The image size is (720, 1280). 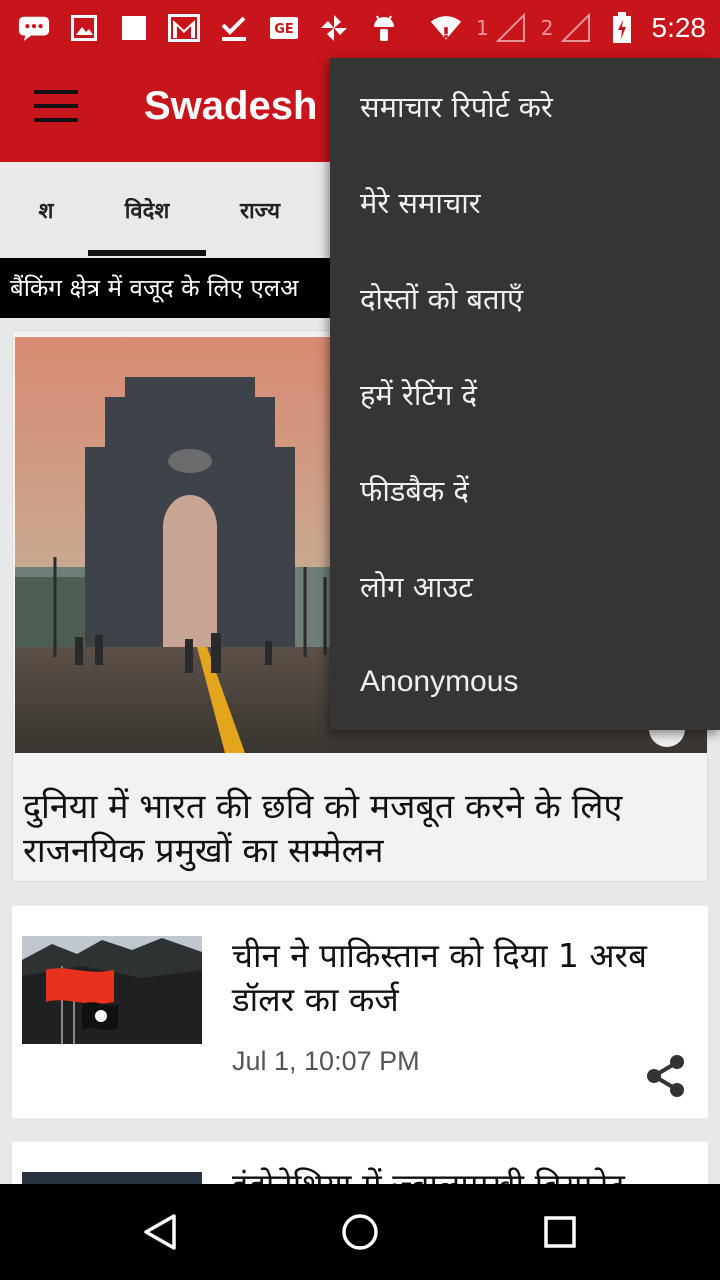 What do you see at coordinates (547, 28) in the screenshot?
I see `sim2-label: 2` at bounding box center [547, 28].